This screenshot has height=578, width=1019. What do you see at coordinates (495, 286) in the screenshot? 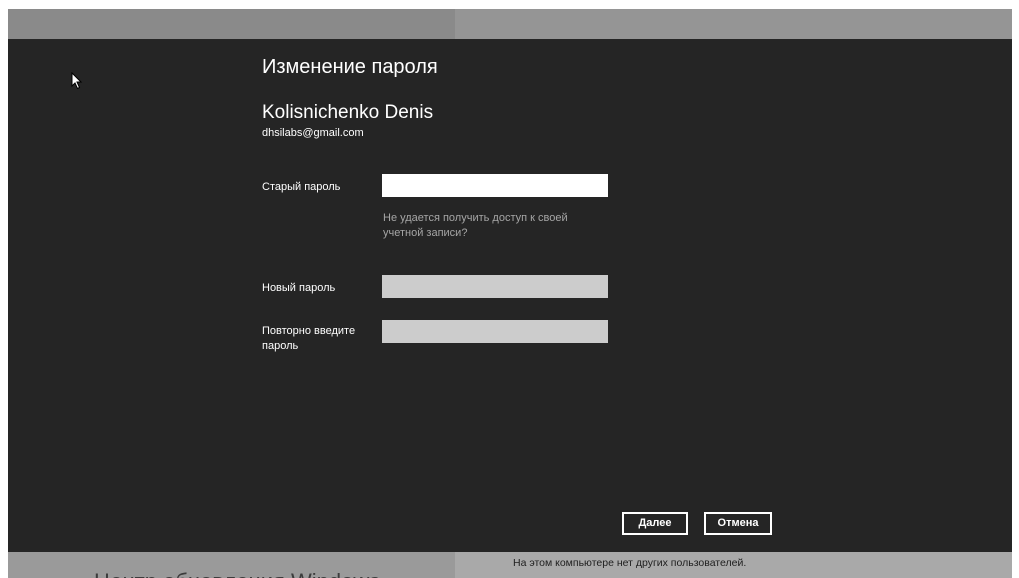
I see `new-password-input` at bounding box center [495, 286].